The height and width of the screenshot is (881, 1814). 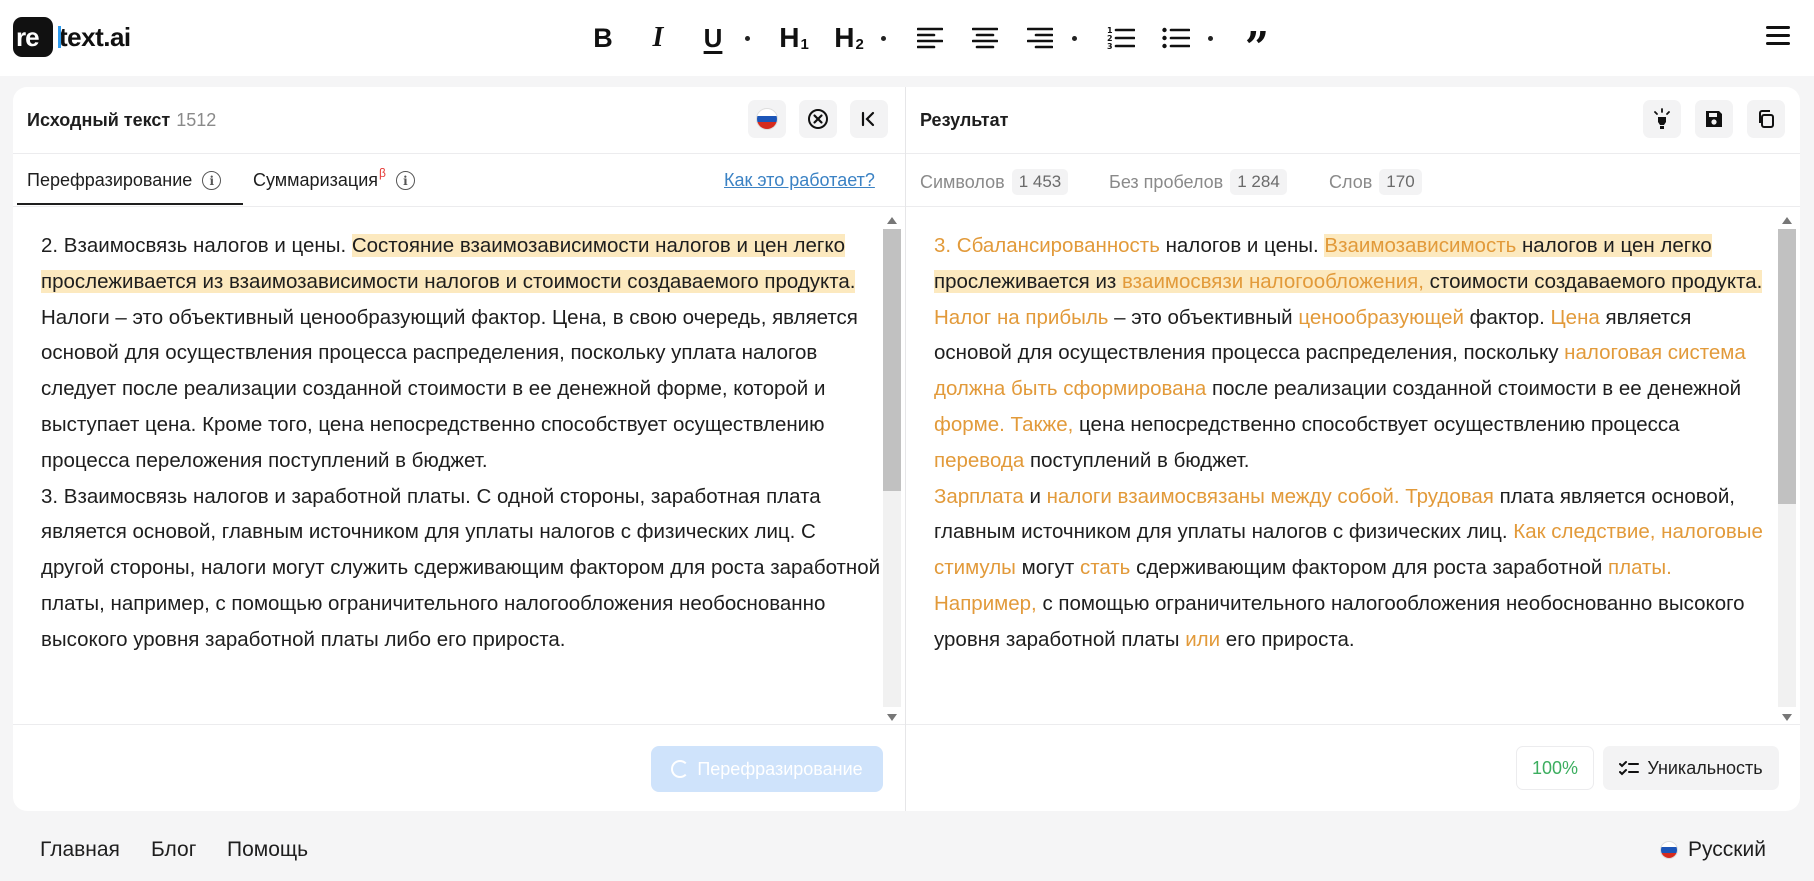 I want to click on russia-flag-icon, so click(x=1669, y=850).